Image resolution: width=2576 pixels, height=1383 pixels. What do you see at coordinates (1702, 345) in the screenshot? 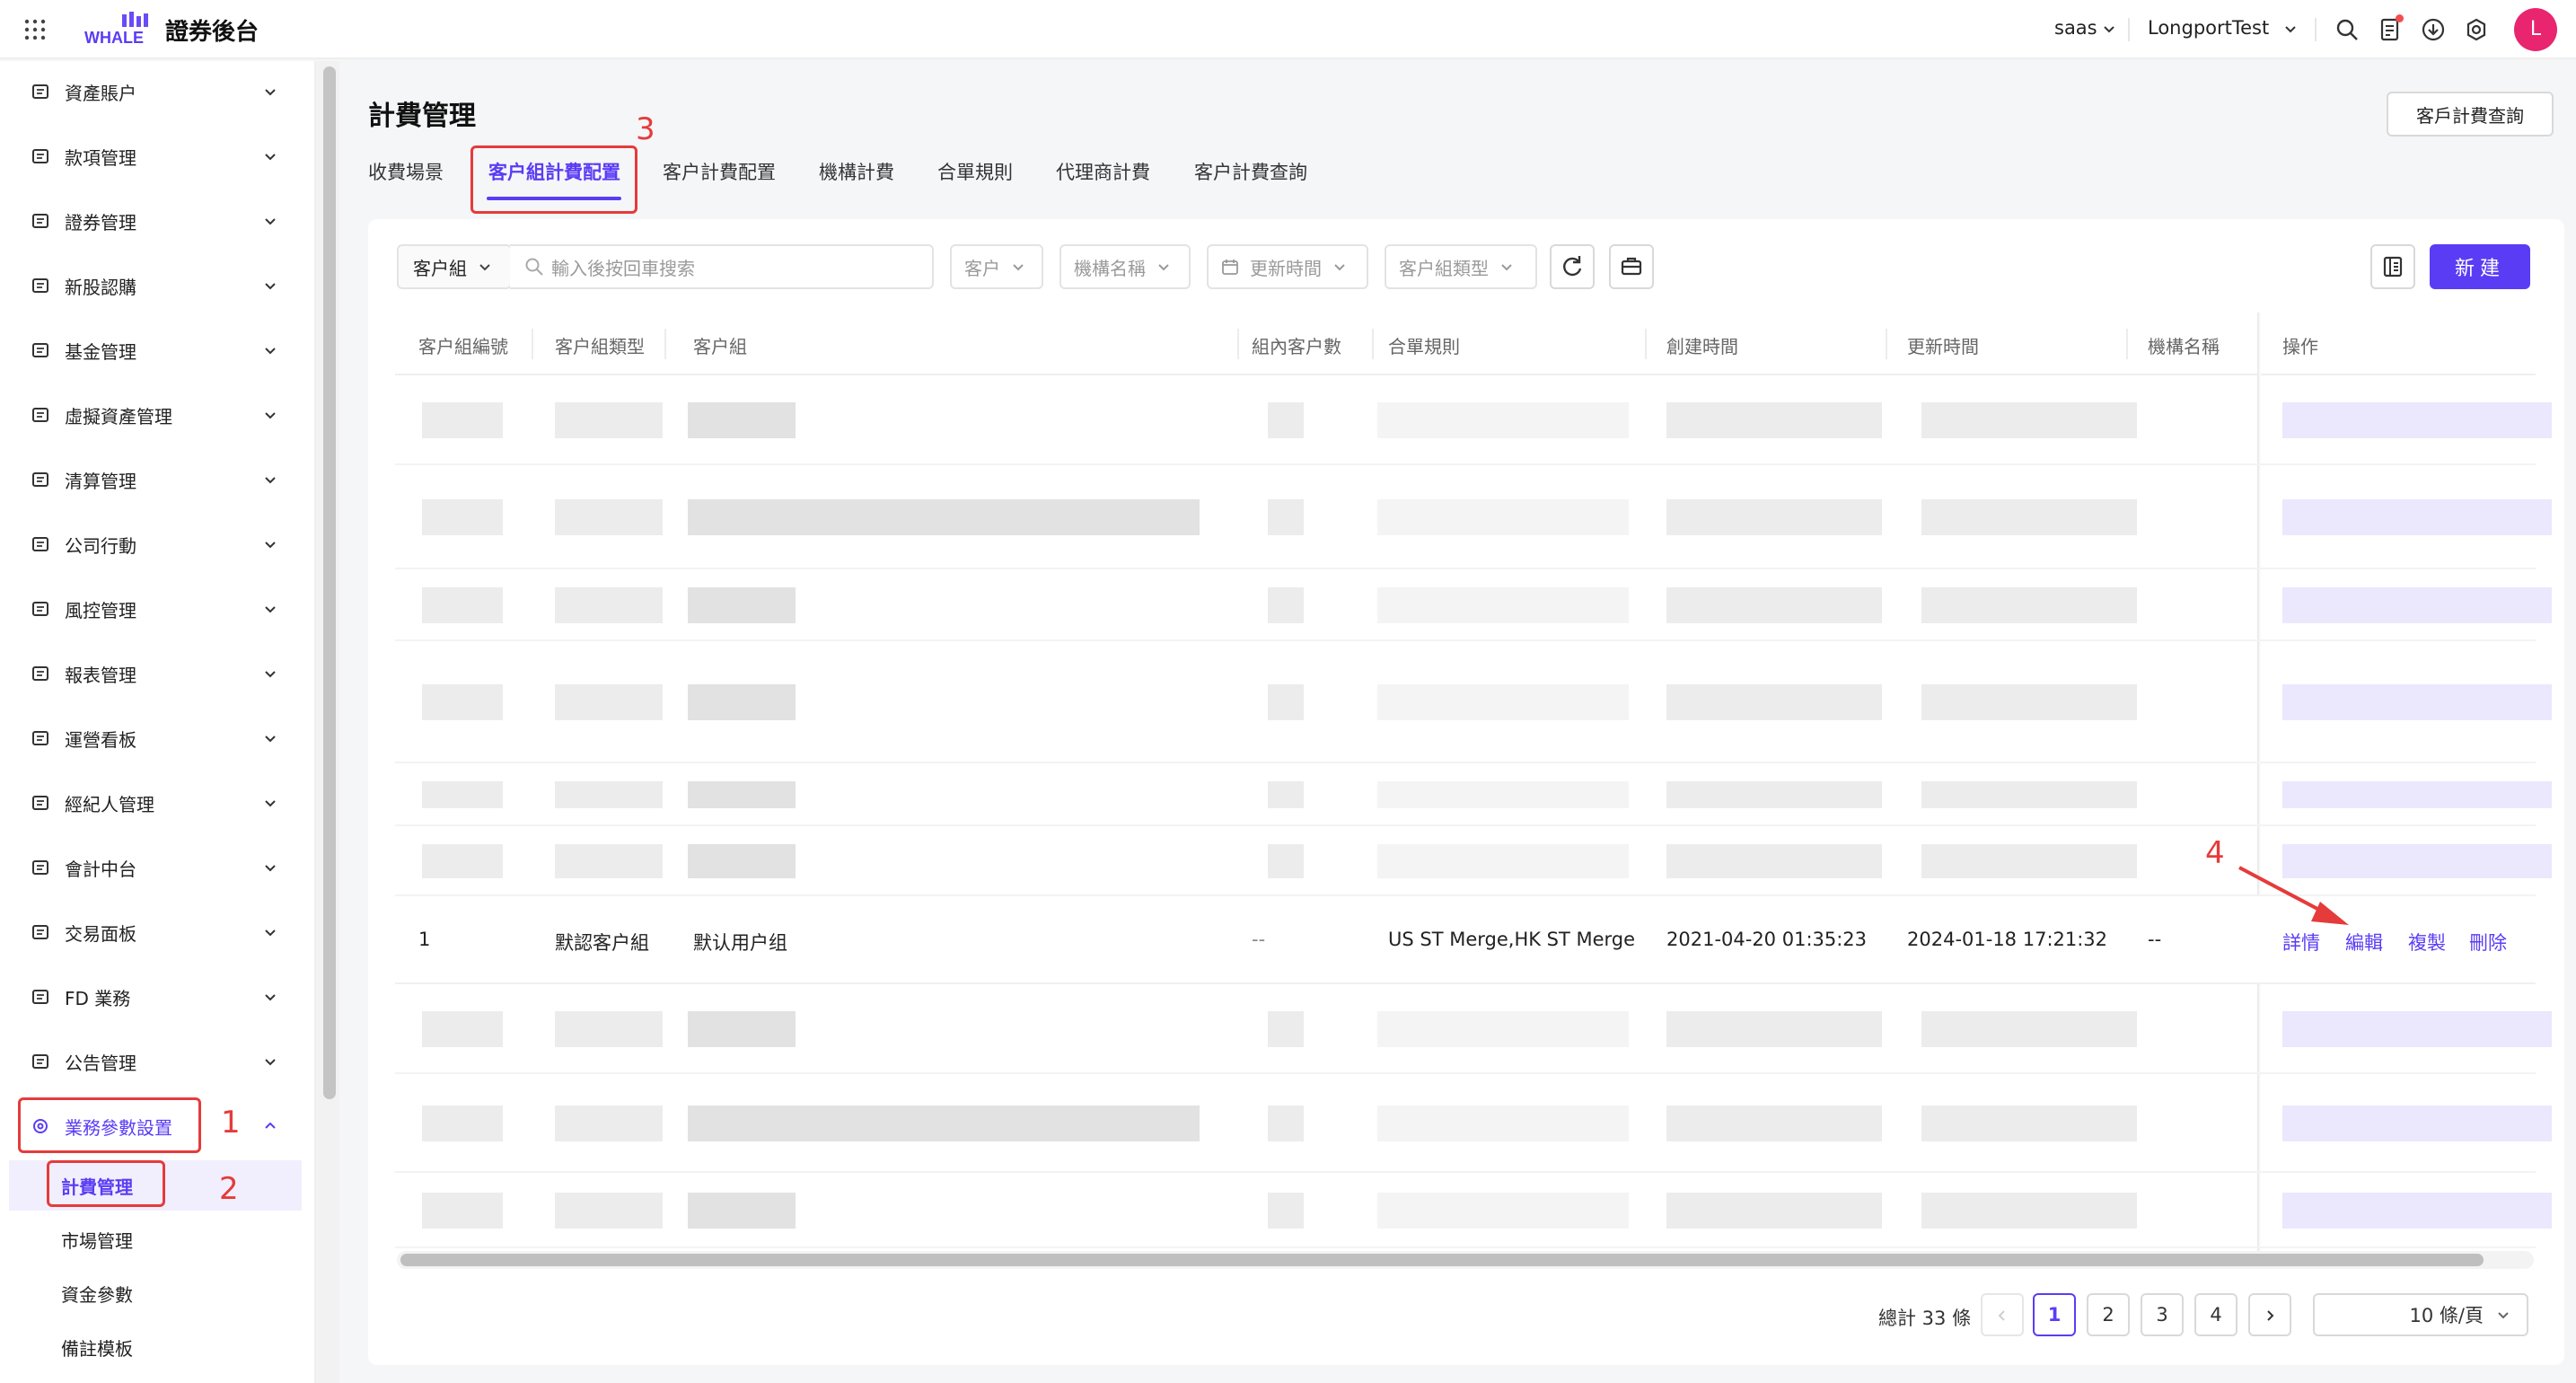
I see `column-header: 創建時間` at bounding box center [1702, 345].